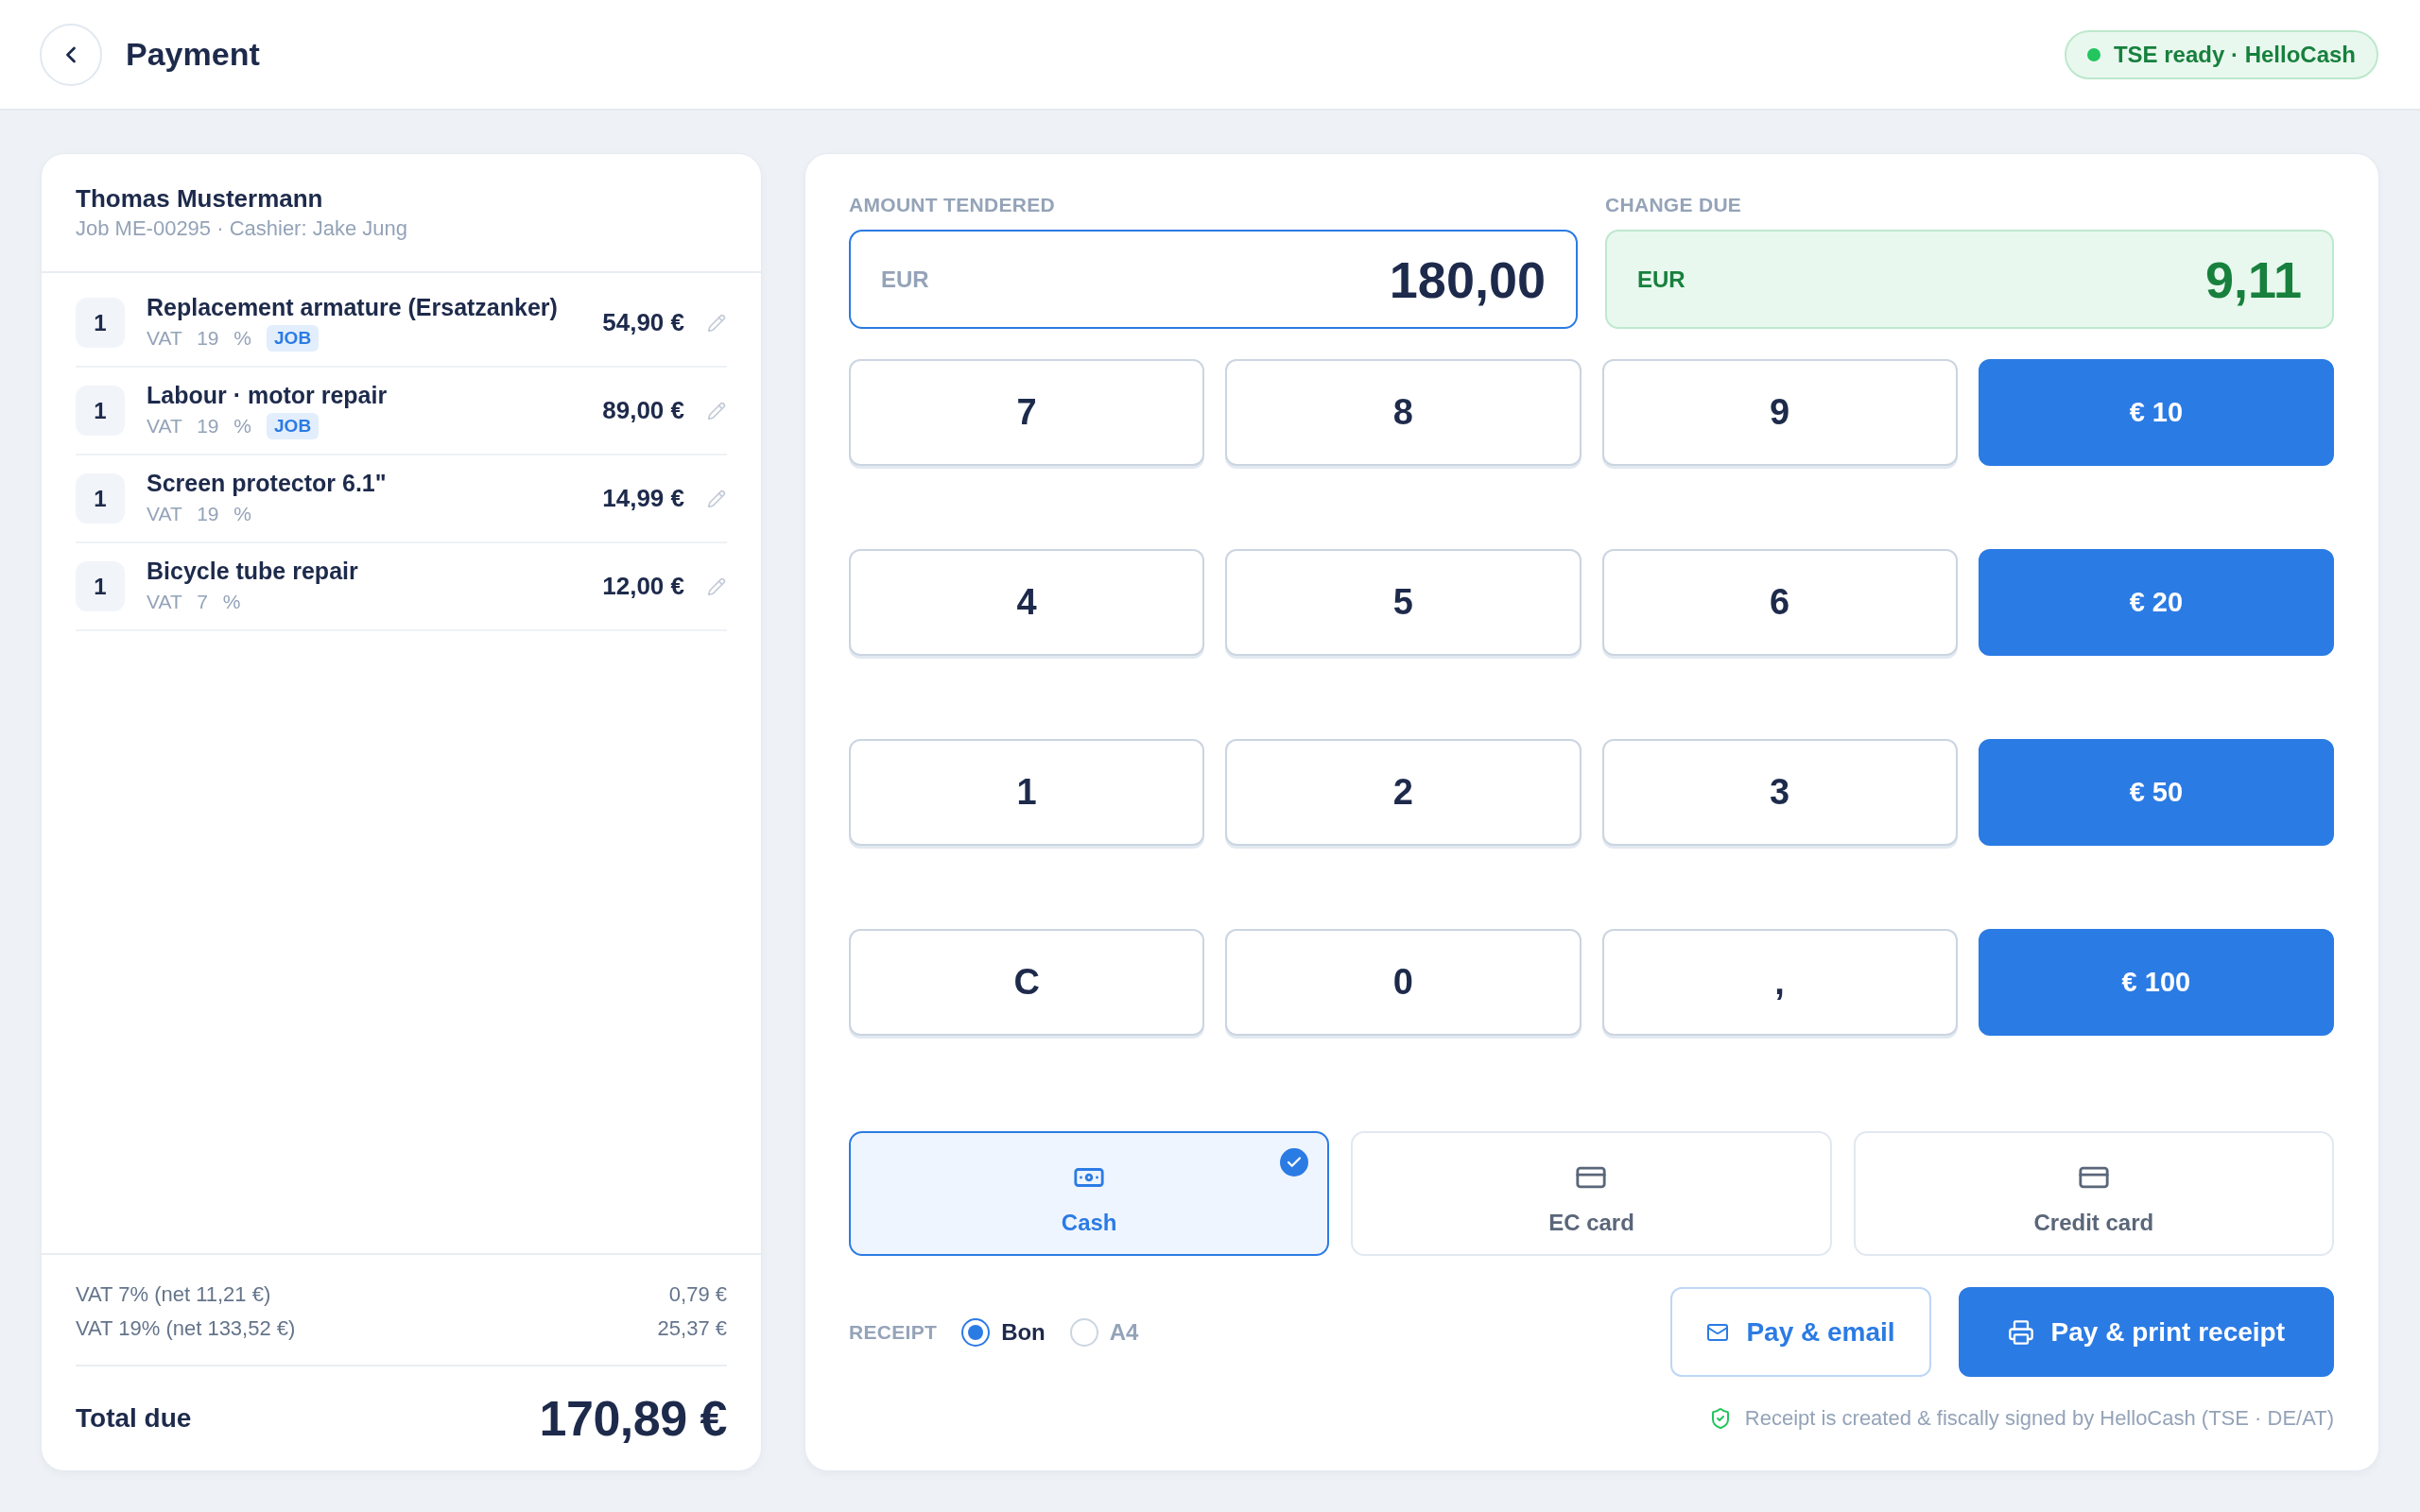  I want to click on item-price: 14,99 €, so click(643, 498).